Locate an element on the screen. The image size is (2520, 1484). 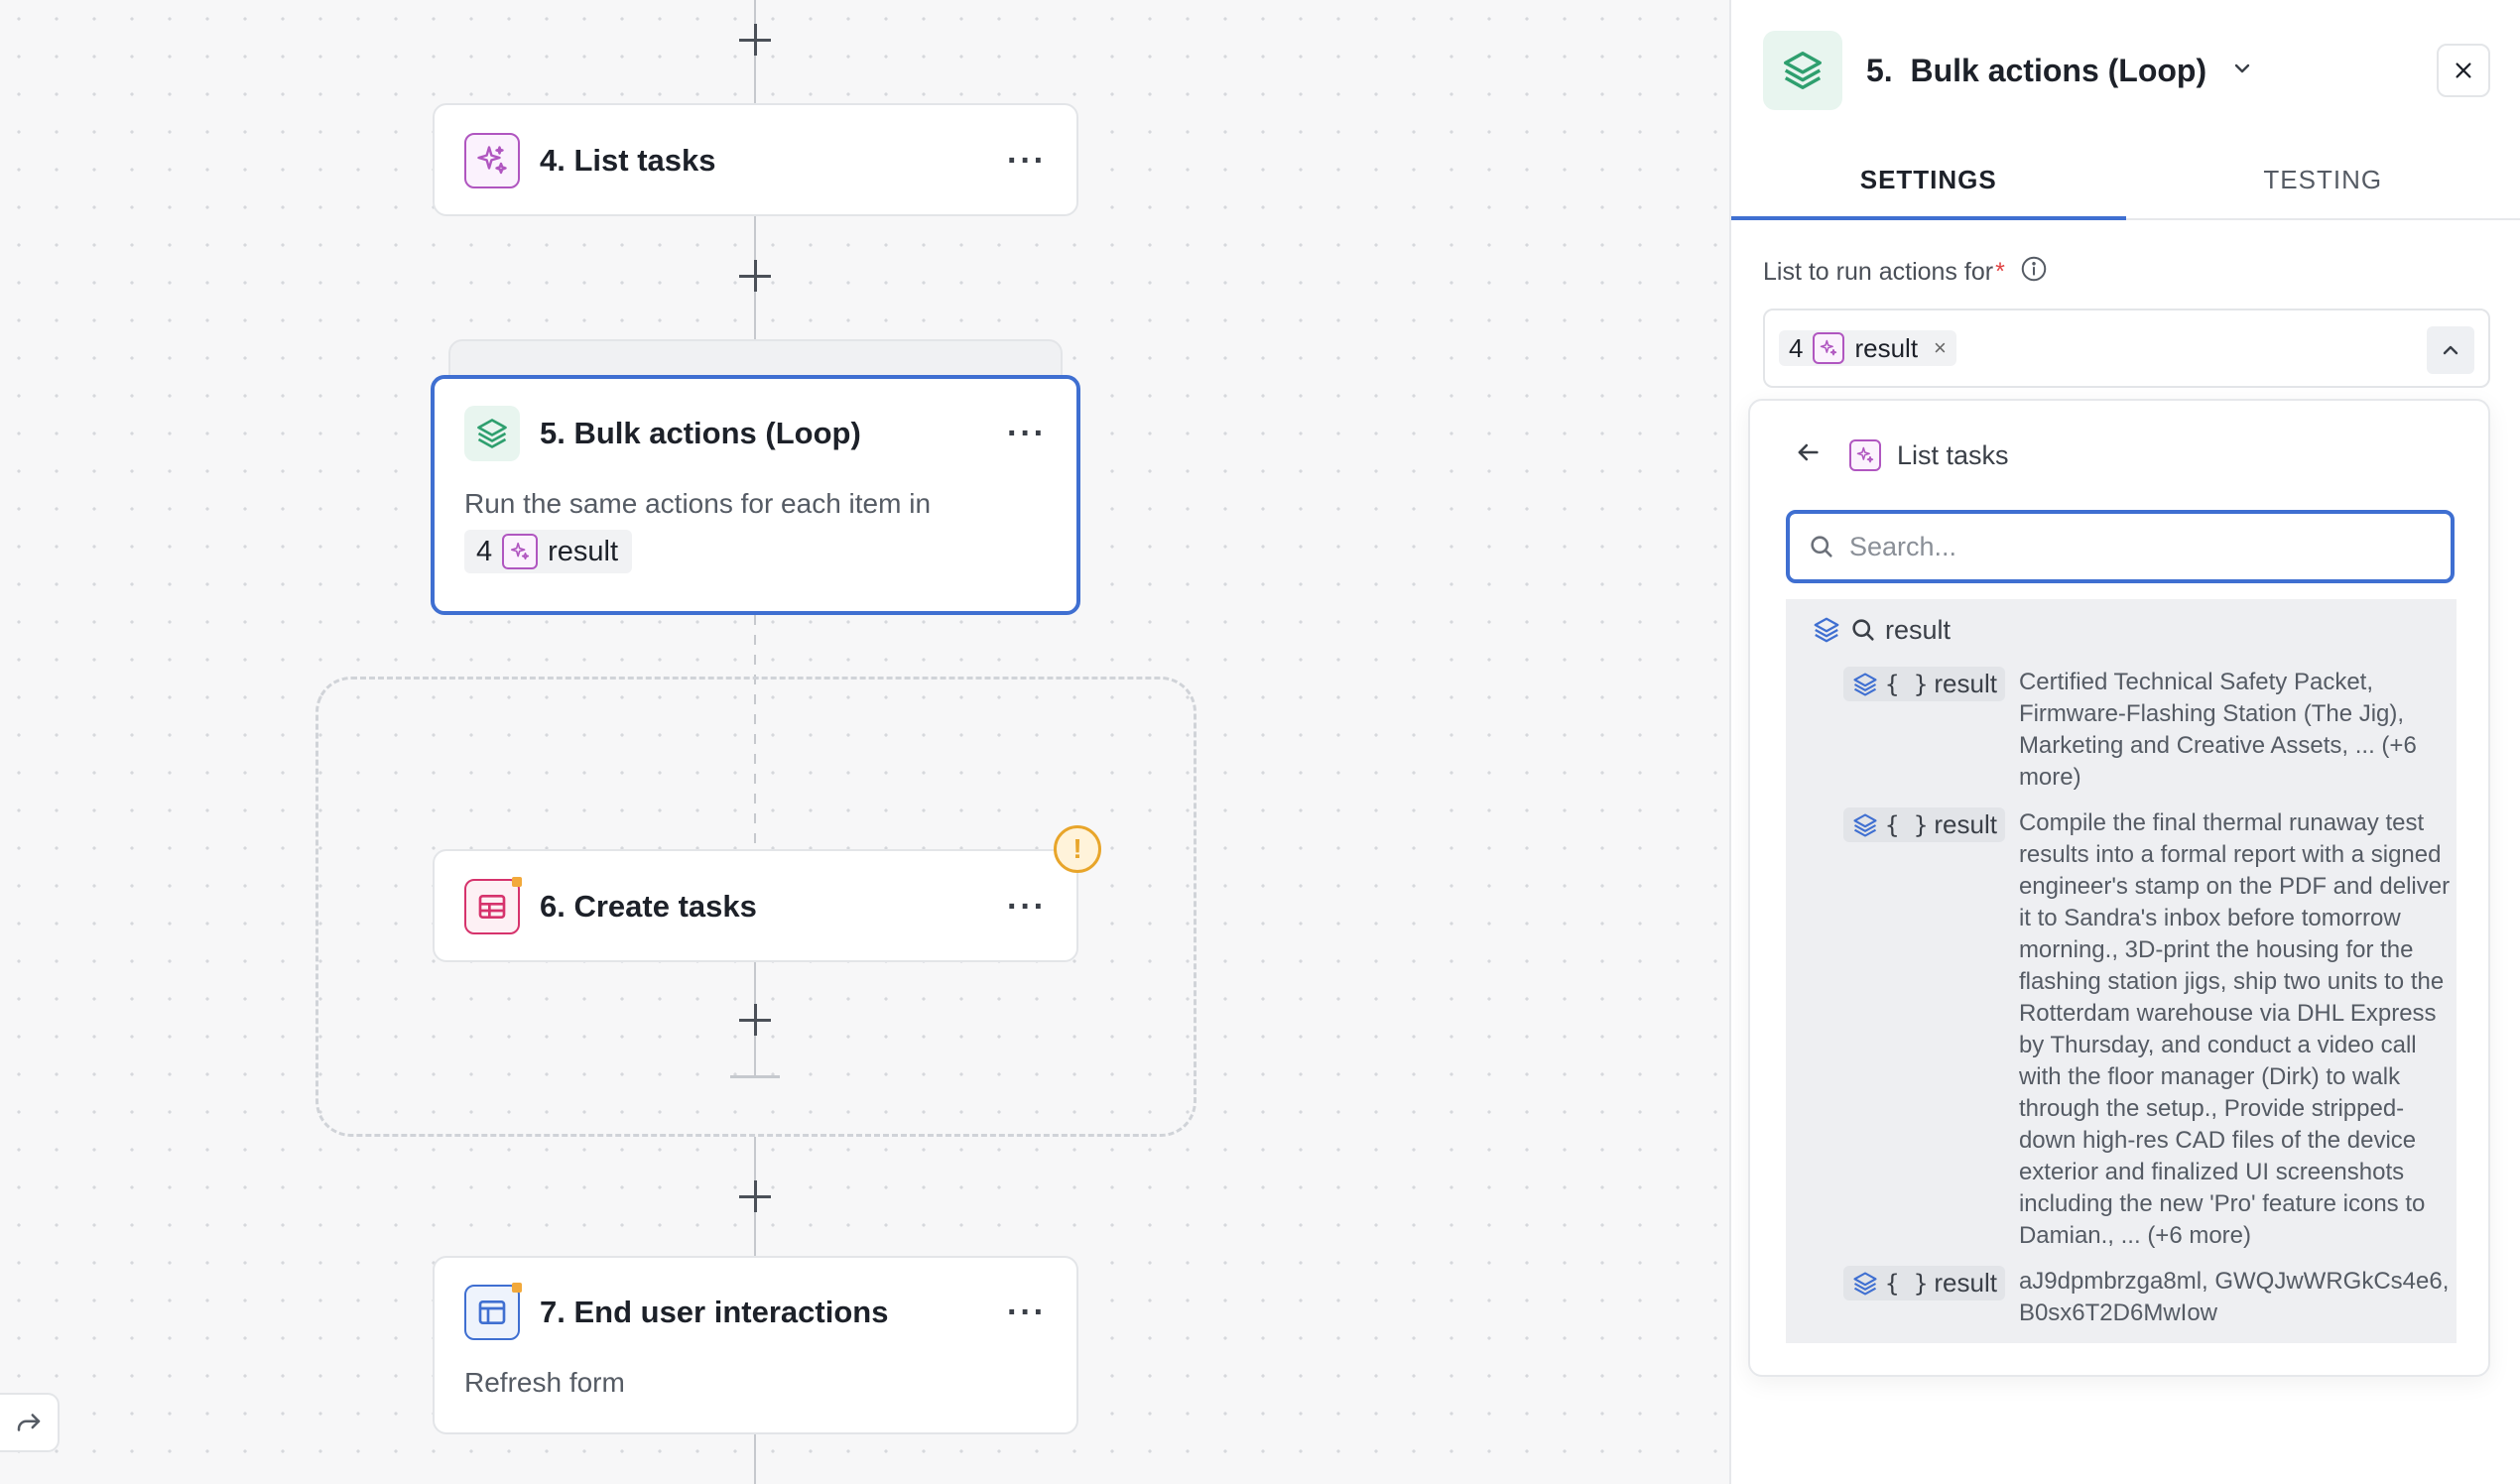
loop-stack-decoration is located at coordinates (755, 359).